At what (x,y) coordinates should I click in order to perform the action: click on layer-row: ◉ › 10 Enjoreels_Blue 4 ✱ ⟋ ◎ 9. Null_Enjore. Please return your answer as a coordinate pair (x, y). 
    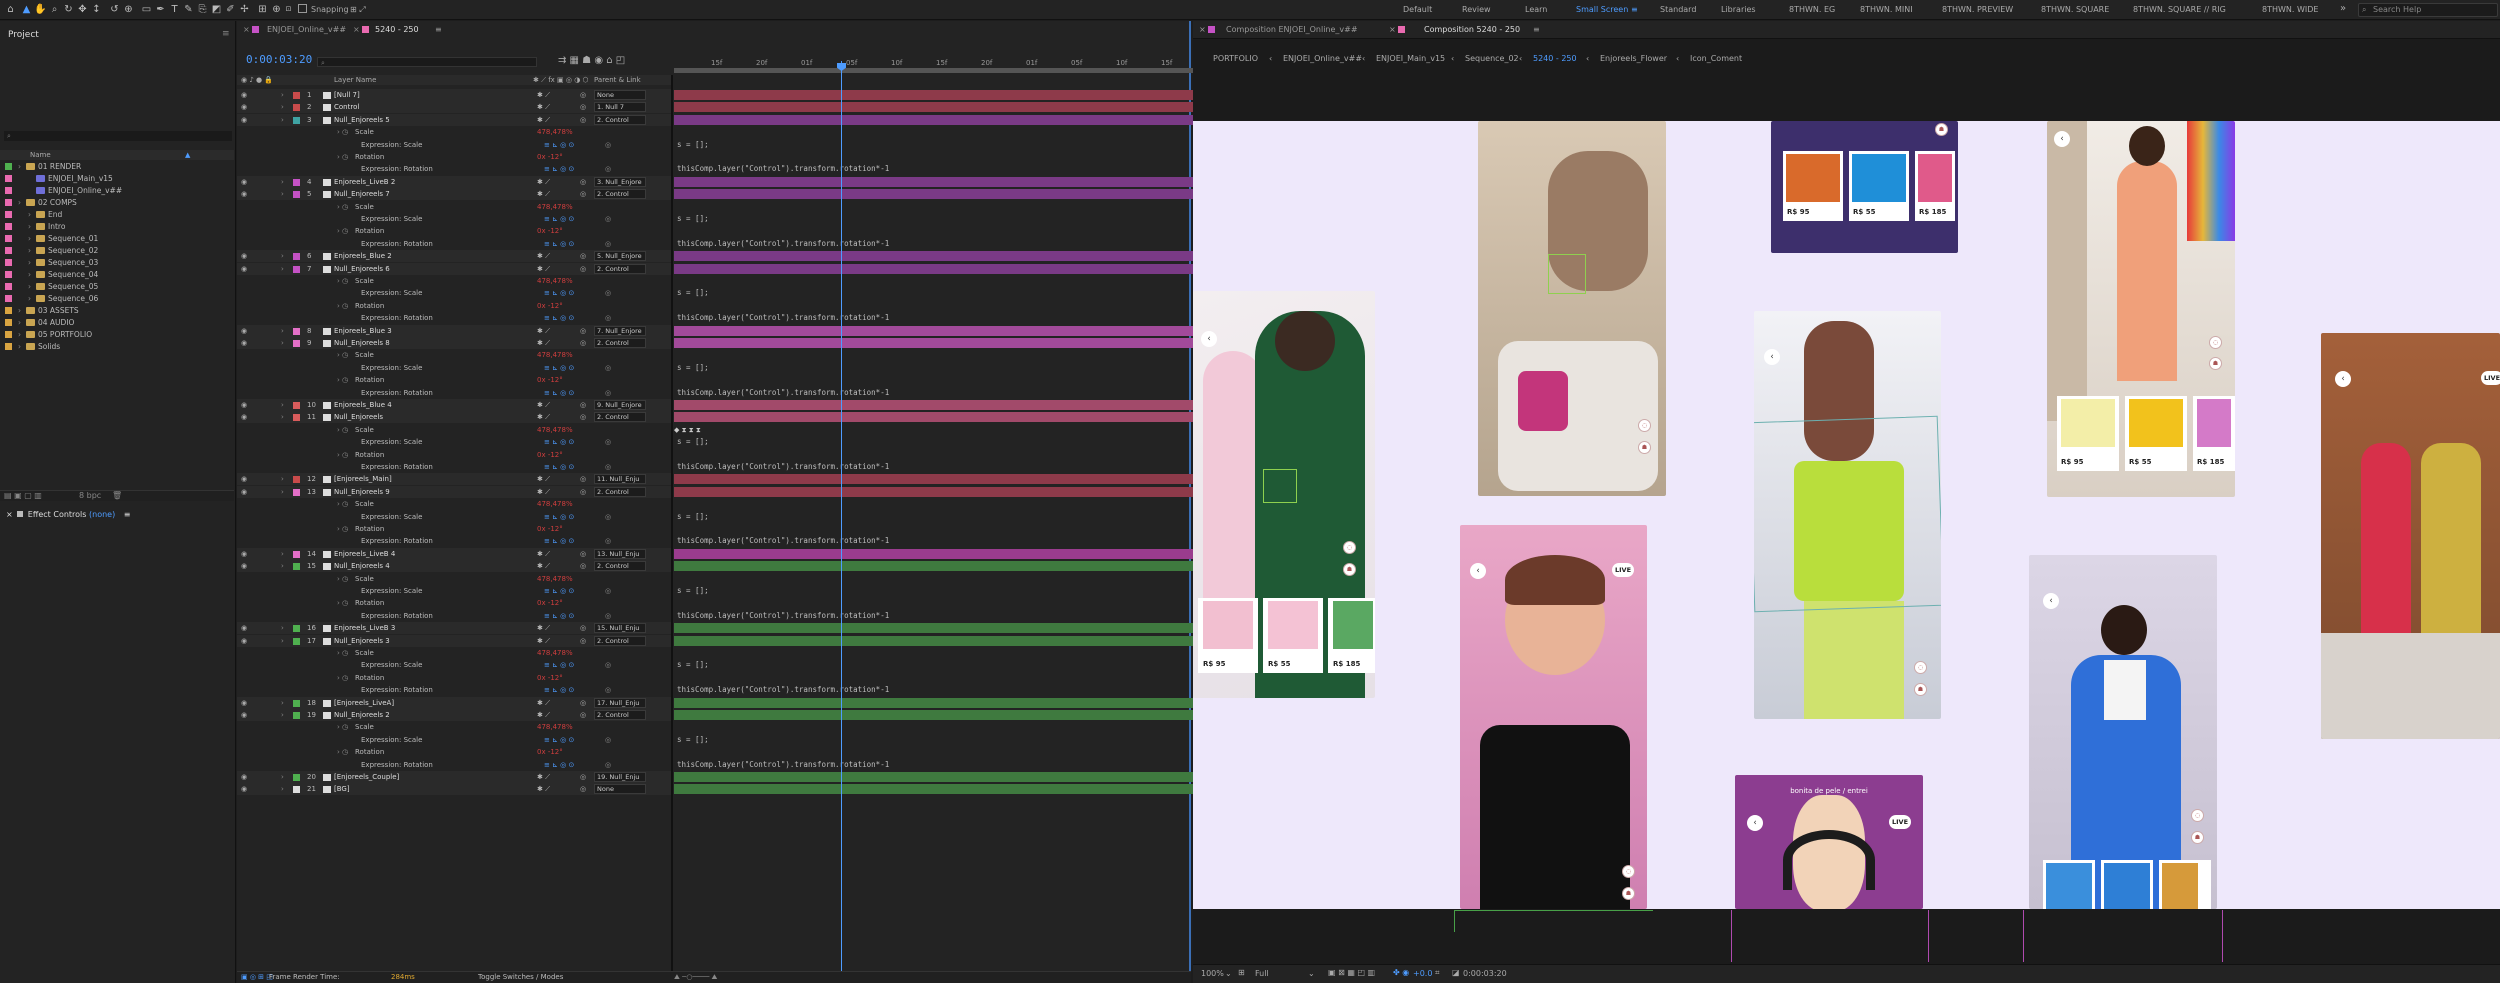
    Looking at the image, I should click on (454, 405).